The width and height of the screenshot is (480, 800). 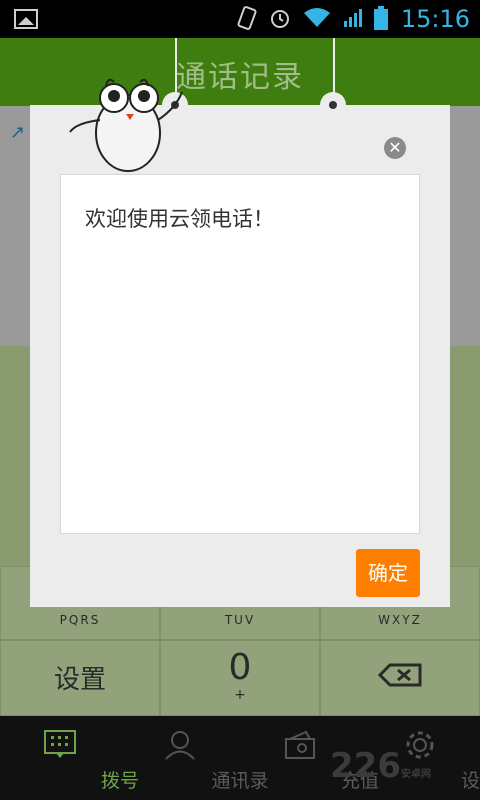 I want to click on bottom-tab-bar: 拨号 通讯录 充值 设置 226安卓网, so click(x=240, y=758).